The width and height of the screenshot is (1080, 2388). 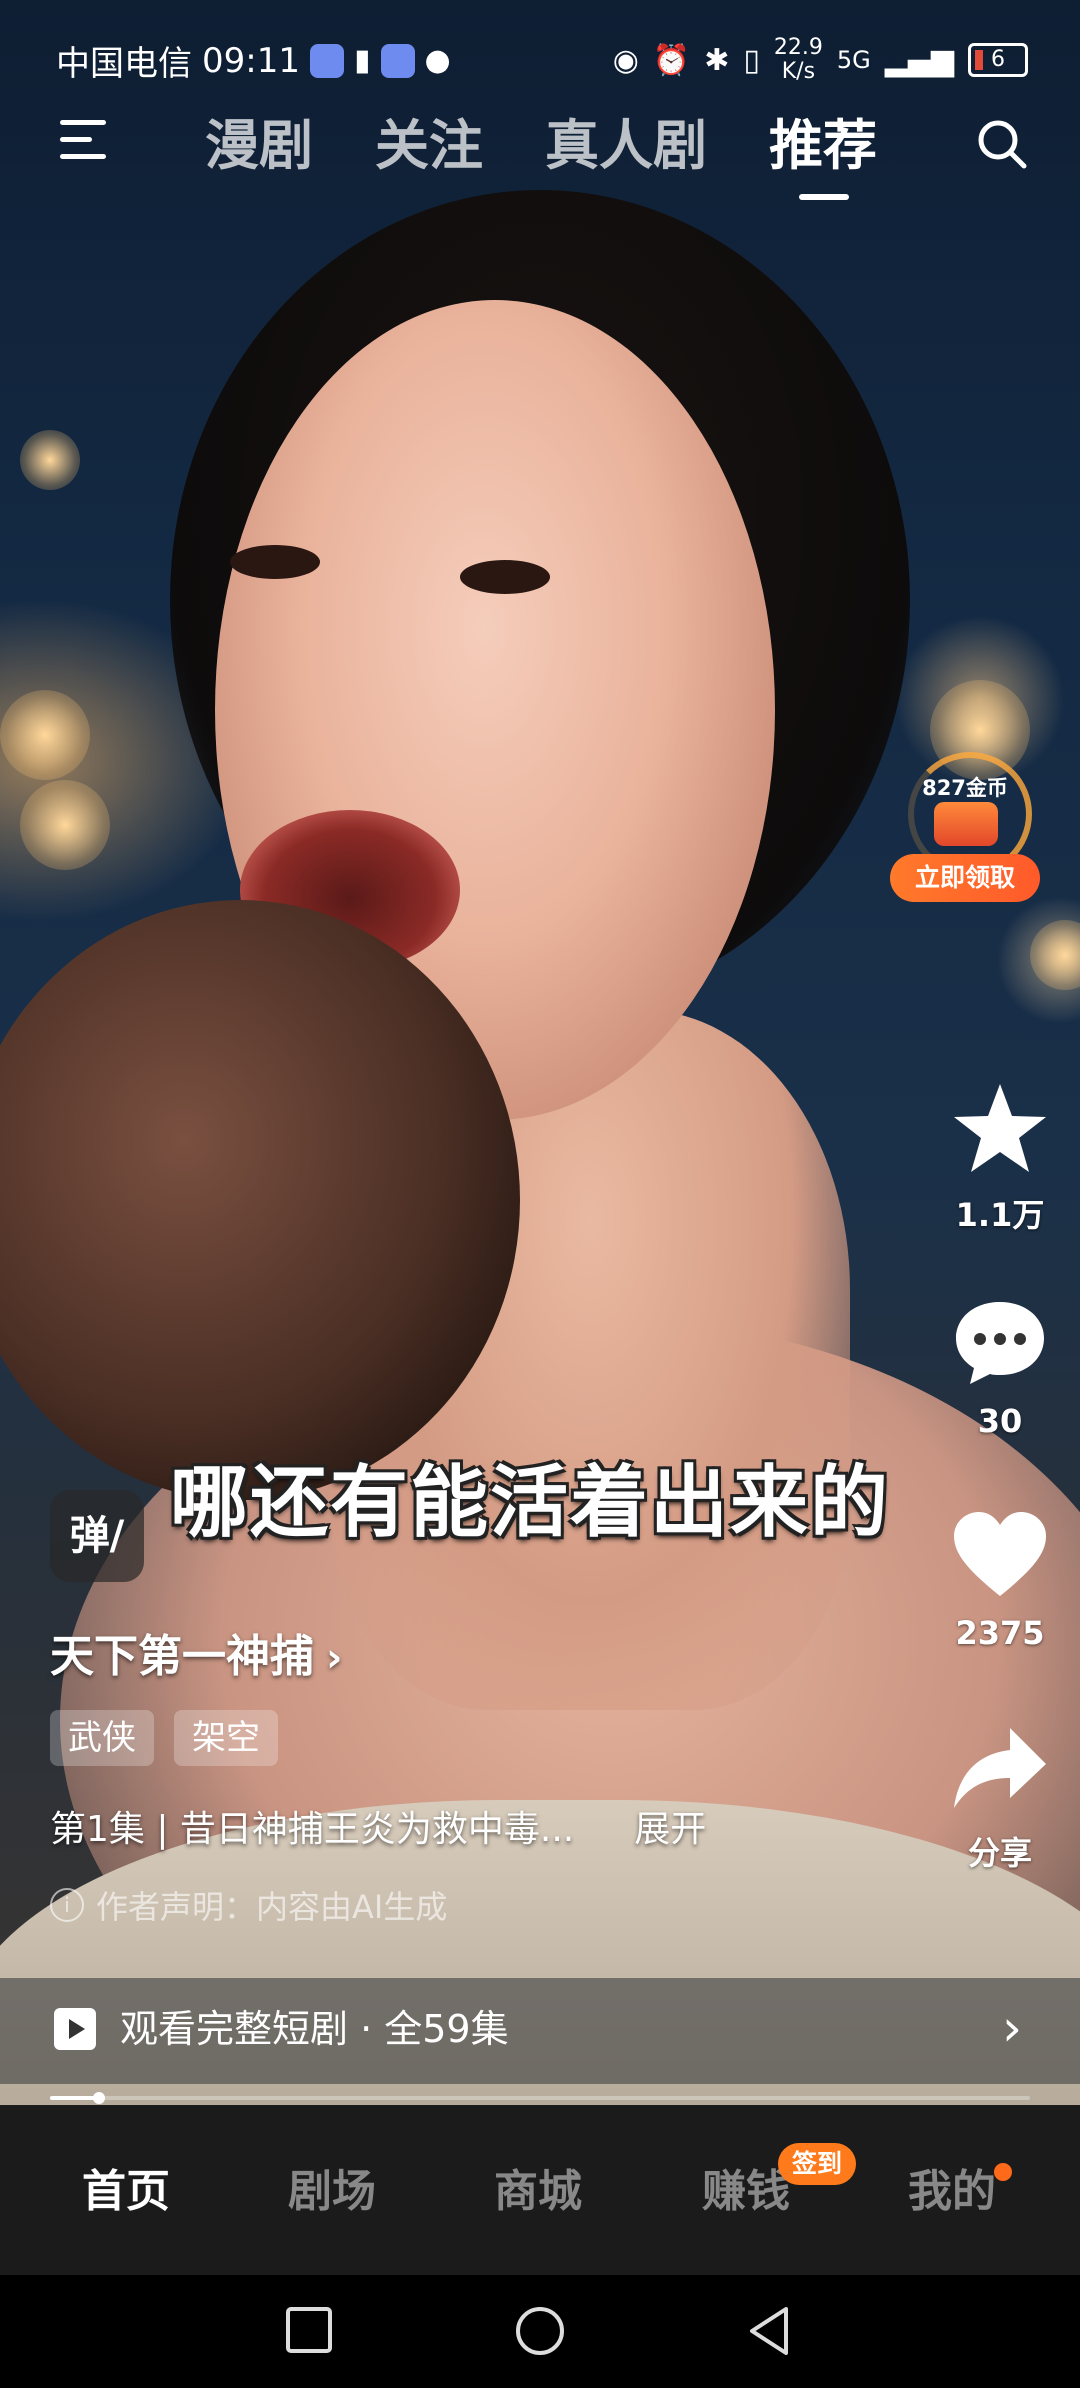 I want to click on signal-icon: ▂▄▆, so click(x=919, y=60).